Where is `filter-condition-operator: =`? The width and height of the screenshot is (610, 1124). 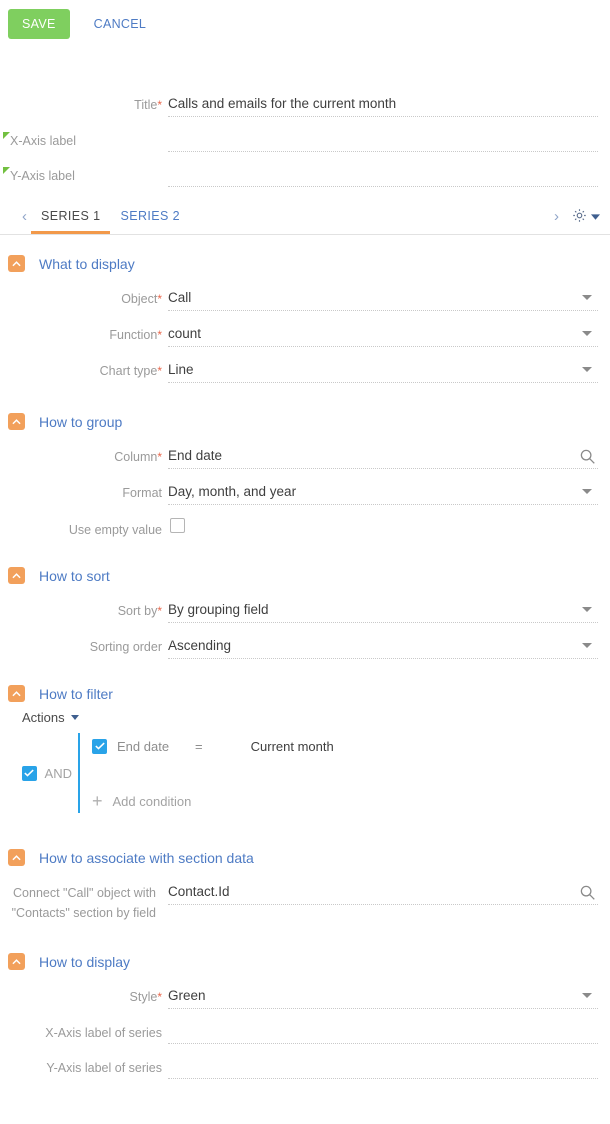
filter-condition-operator: = is located at coordinates (191, 746).